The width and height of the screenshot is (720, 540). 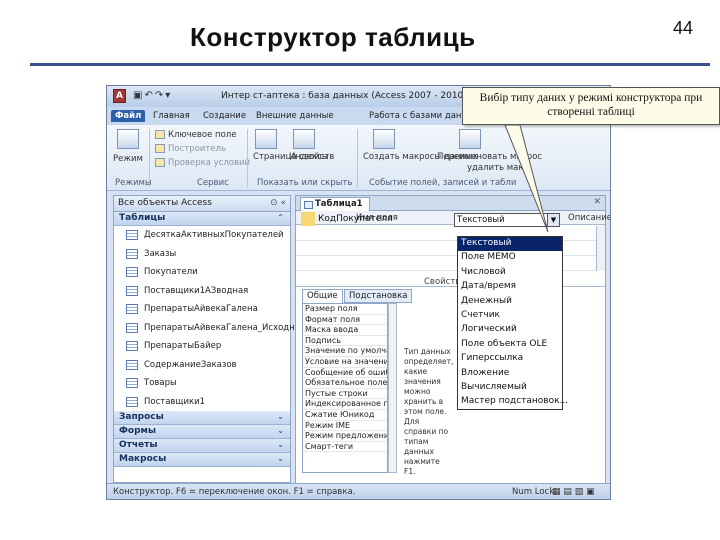 I want to click on primary-key-selector, so click(x=308, y=219).